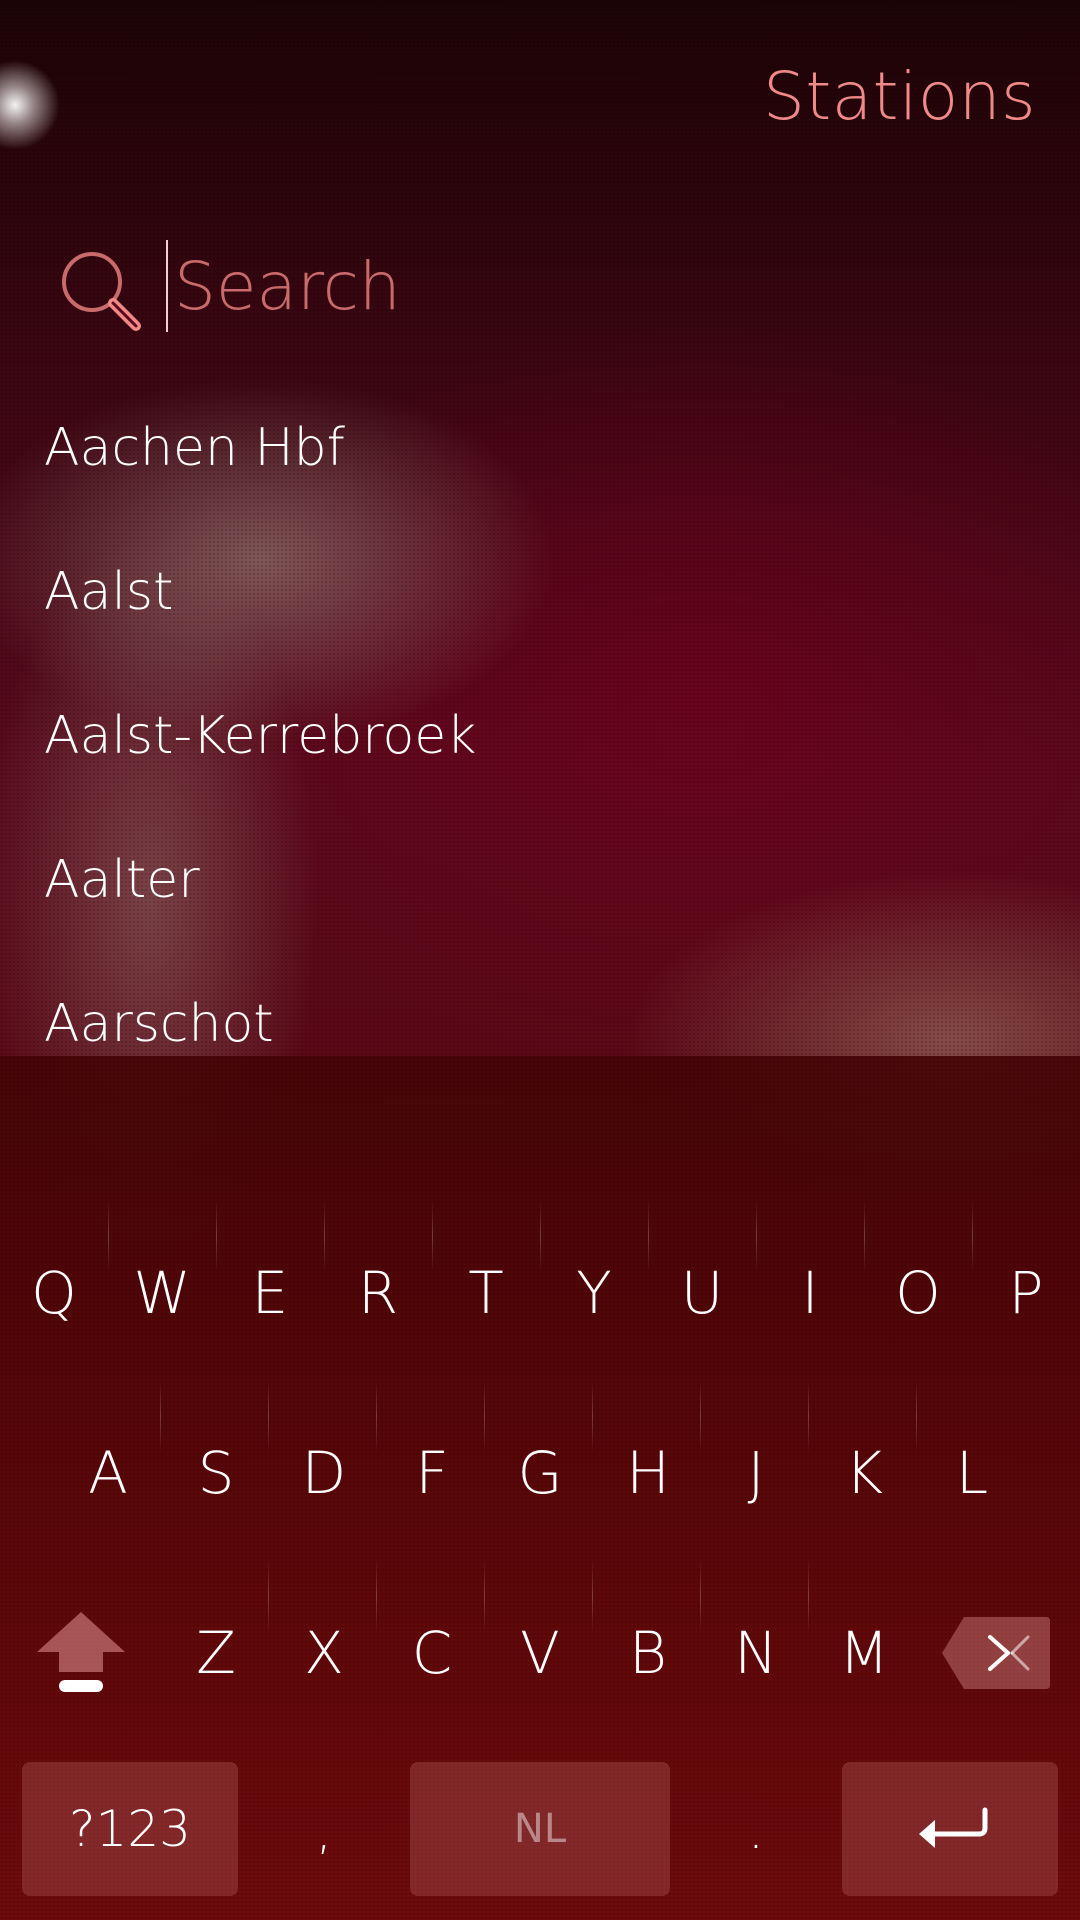 Image resolution: width=1080 pixels, height=1920 pixels. I want to click on key-r: R, so click(378, 1293).